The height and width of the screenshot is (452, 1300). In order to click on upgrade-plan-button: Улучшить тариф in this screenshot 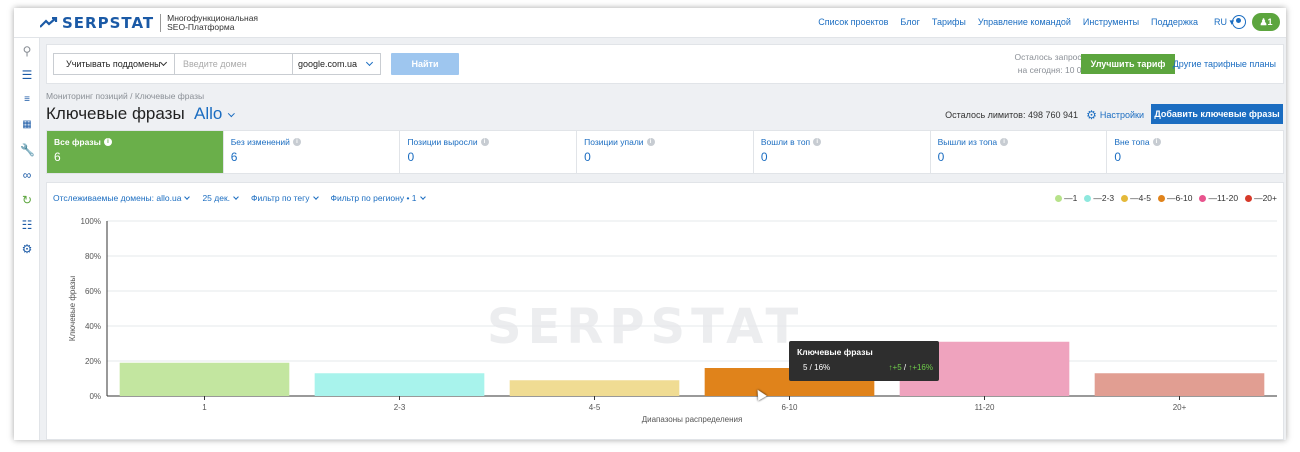, I will do `click(1128, 64)`.